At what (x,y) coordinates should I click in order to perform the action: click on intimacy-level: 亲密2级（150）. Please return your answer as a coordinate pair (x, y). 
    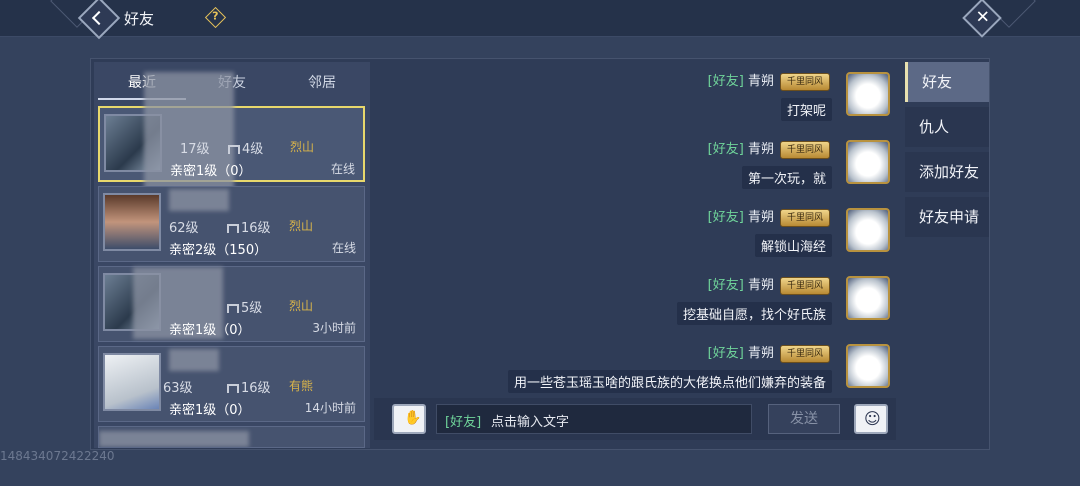
    Looking at the image, I should click on (218, 250).